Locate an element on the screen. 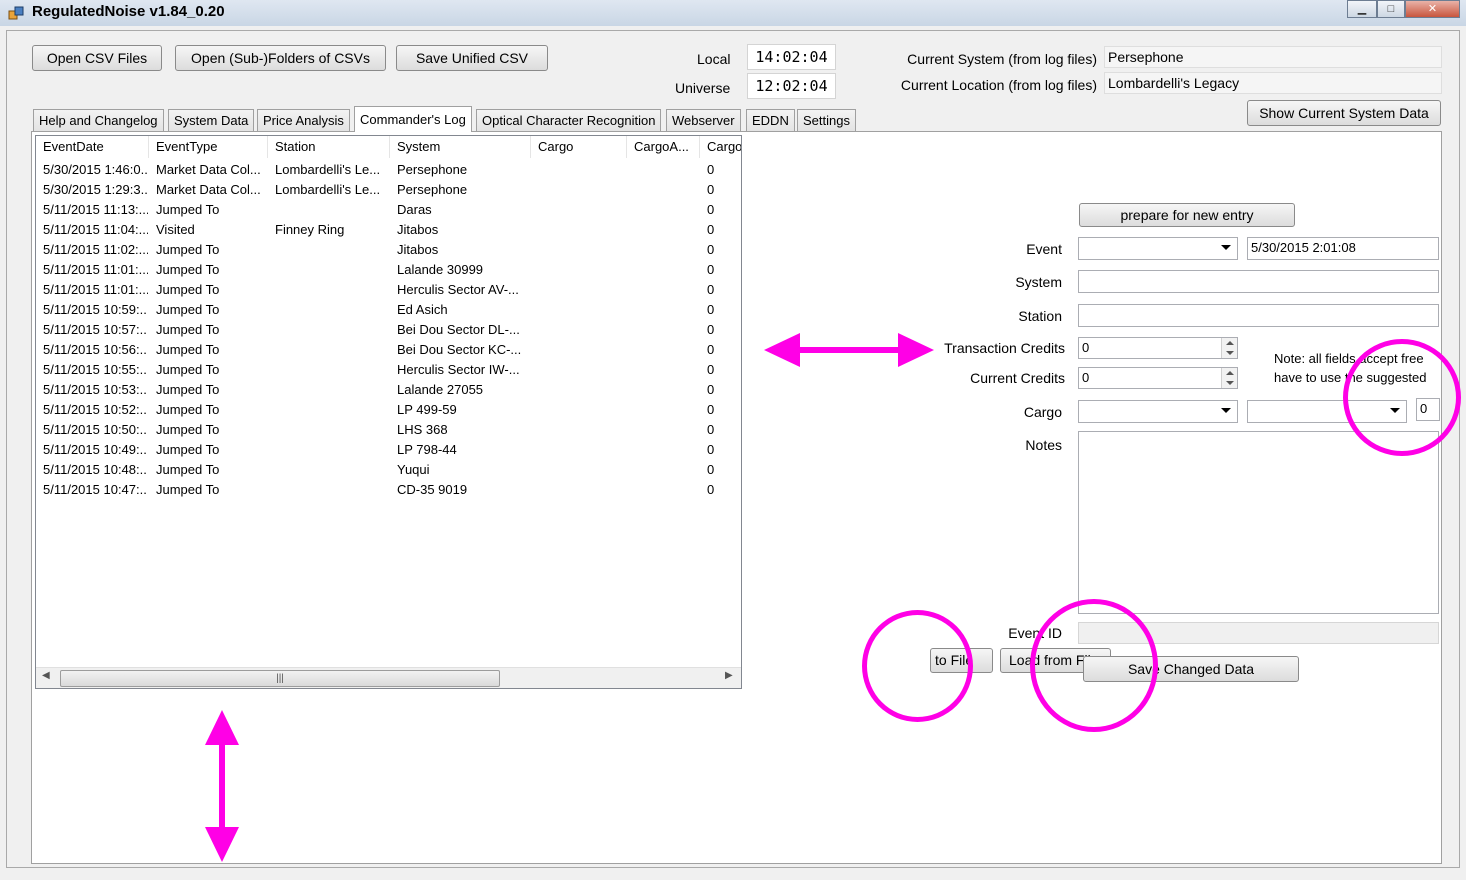 This screenshot has width=1466, height=880. table-cell: Lalande 27055 is located at coordinates (440, 389).